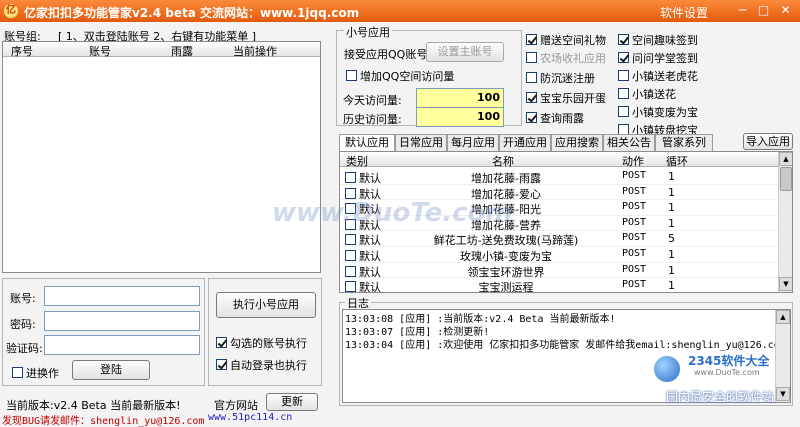 Image resolution: width=800 pixels, height=427 pixels. What do you see at coordinates (654, 94) in the screenshot?
I see `option-label: 小镇送花` at bounding box center [654, 94].